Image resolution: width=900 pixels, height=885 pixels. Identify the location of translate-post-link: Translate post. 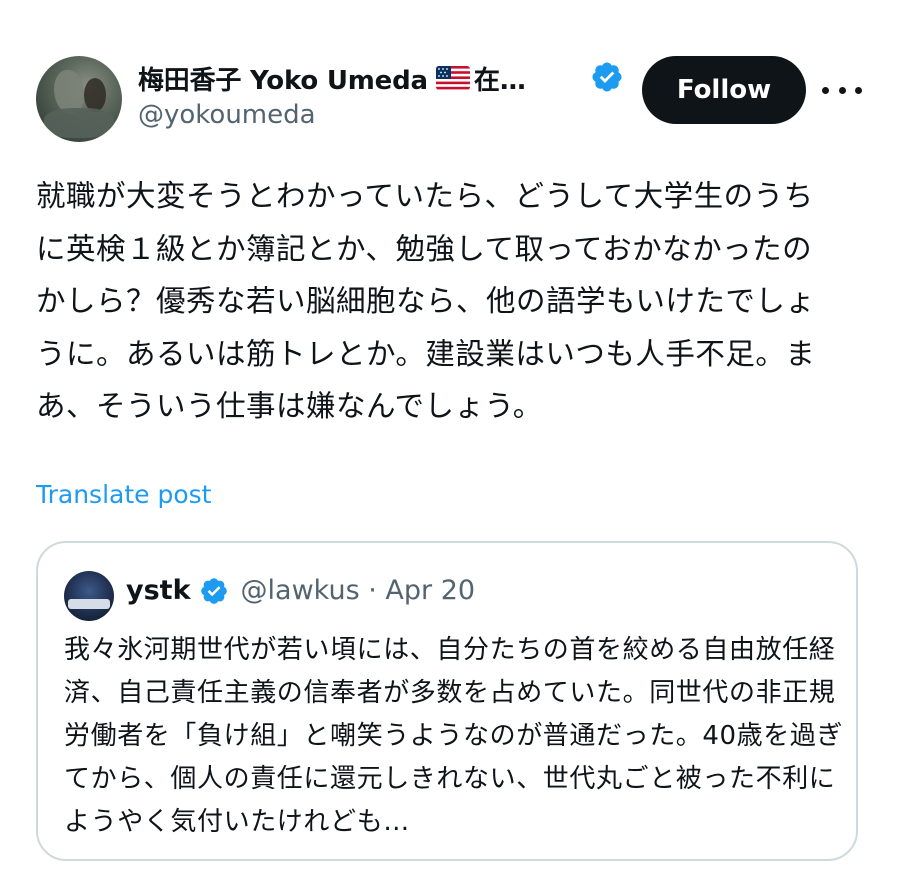
(123, 494).